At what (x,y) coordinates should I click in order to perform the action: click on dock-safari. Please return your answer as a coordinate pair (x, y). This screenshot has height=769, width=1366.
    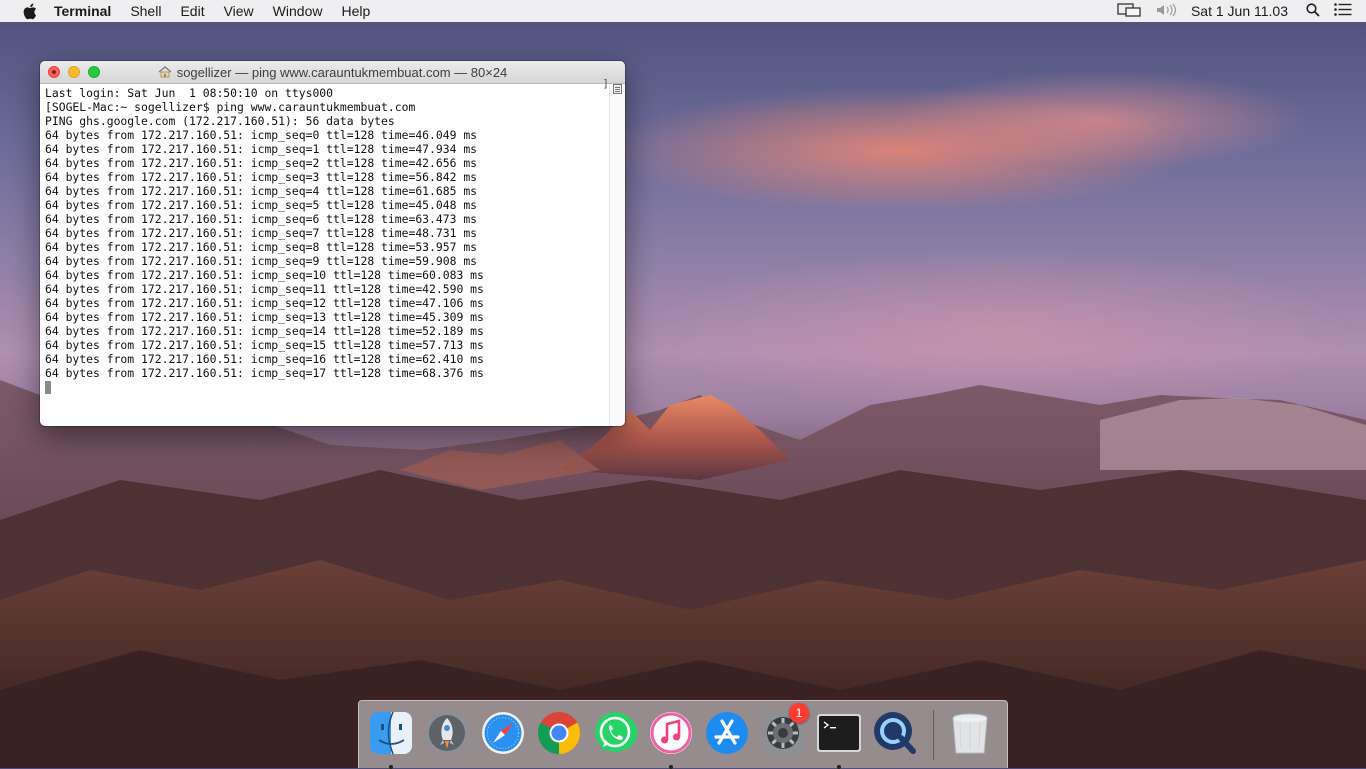
    Looking at the image, I should click on (503, 733).